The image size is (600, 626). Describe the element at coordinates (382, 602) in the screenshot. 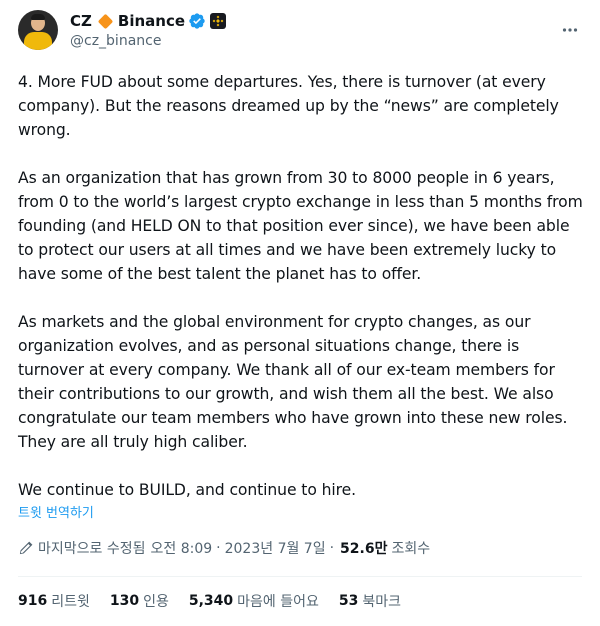

I see `stat-label: 북마크` at that location.